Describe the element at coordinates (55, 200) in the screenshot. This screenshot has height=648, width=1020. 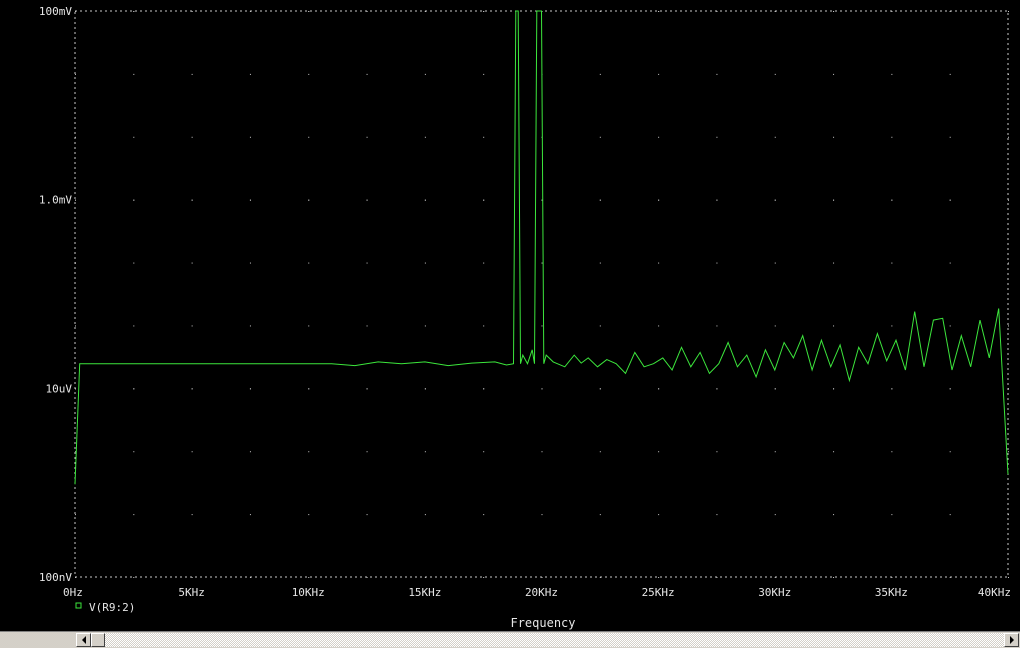
I see `y-tick-label: 1.0mV` at that location.